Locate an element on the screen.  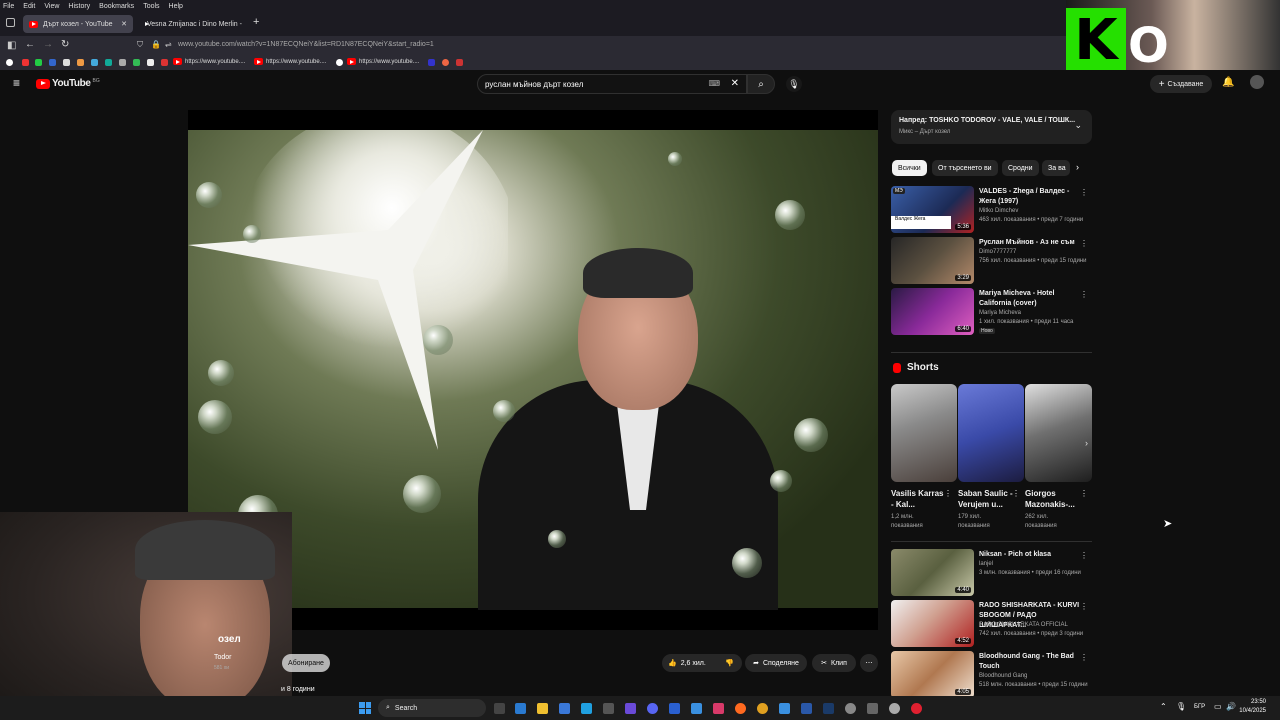
task-view-icon is located at coordinates (499, 708).